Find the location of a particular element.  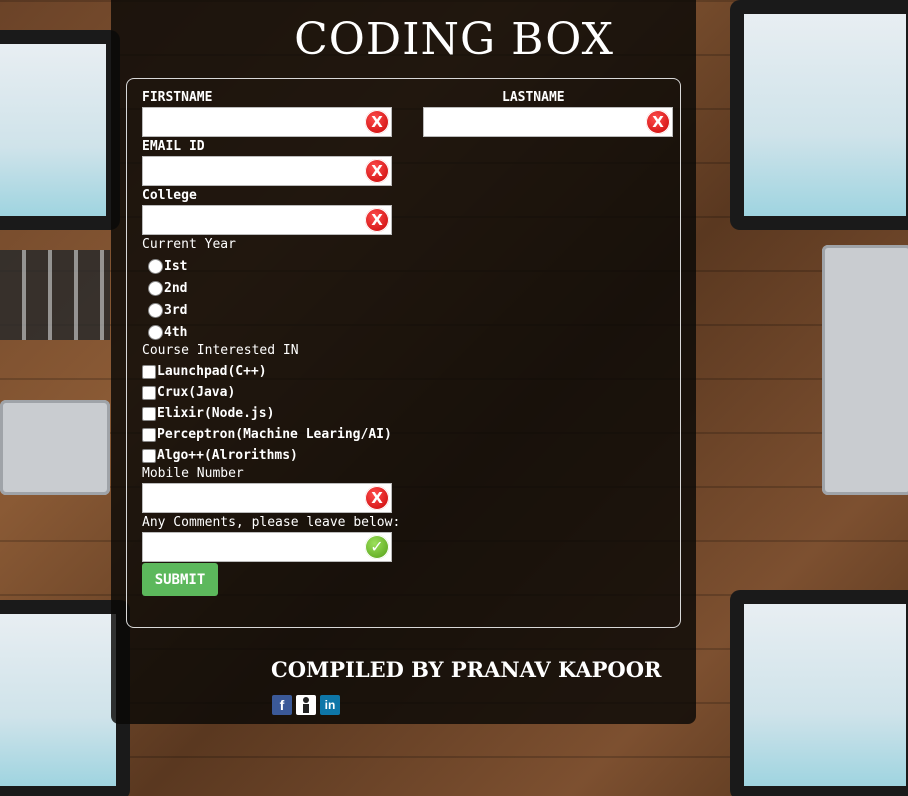

firstname-field: X is located at coordinates (267, 122).